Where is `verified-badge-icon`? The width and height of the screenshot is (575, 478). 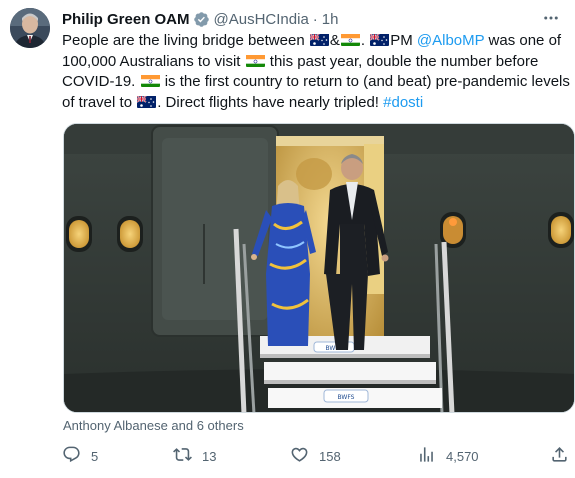
verified-badge-icon is located at coordinates (201, 19).